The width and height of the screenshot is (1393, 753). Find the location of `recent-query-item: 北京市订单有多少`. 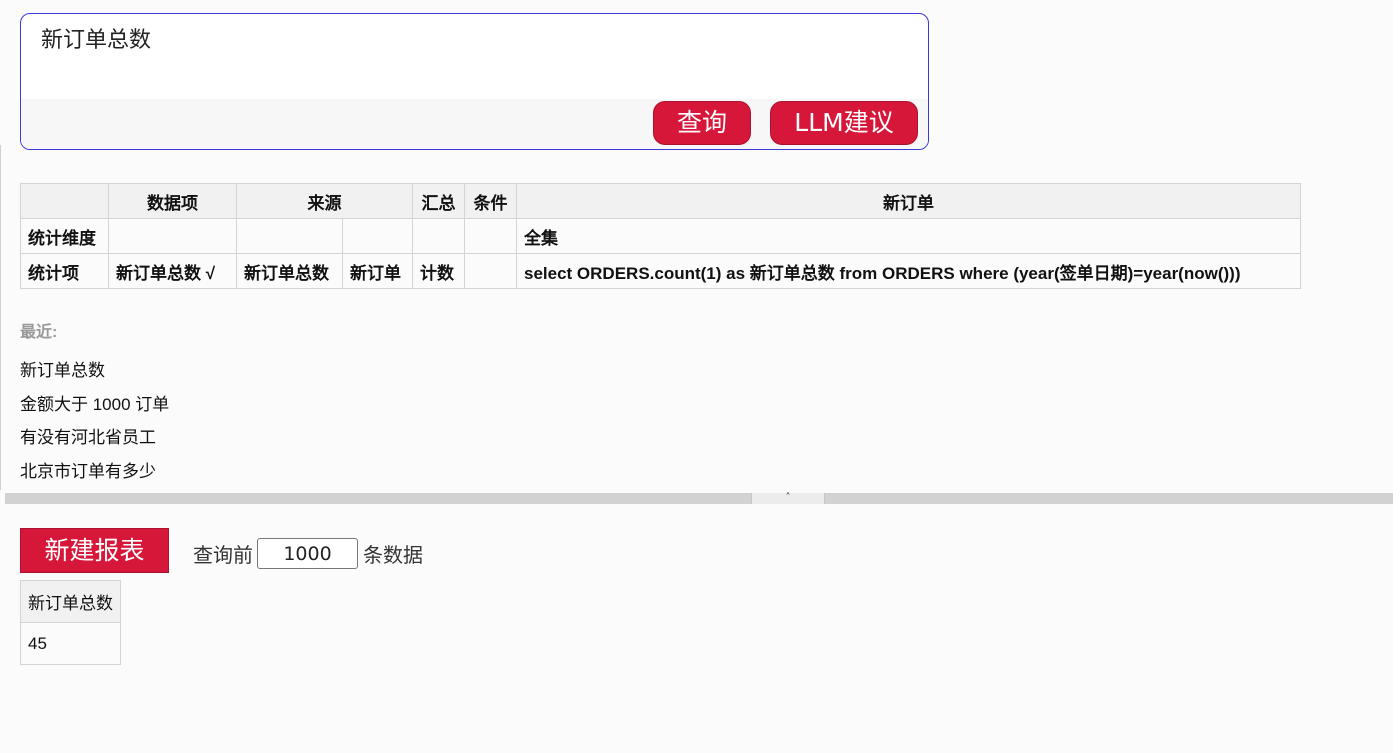

recent-query-item: 北京市订单有多少 is located at coordinates (94, 476).